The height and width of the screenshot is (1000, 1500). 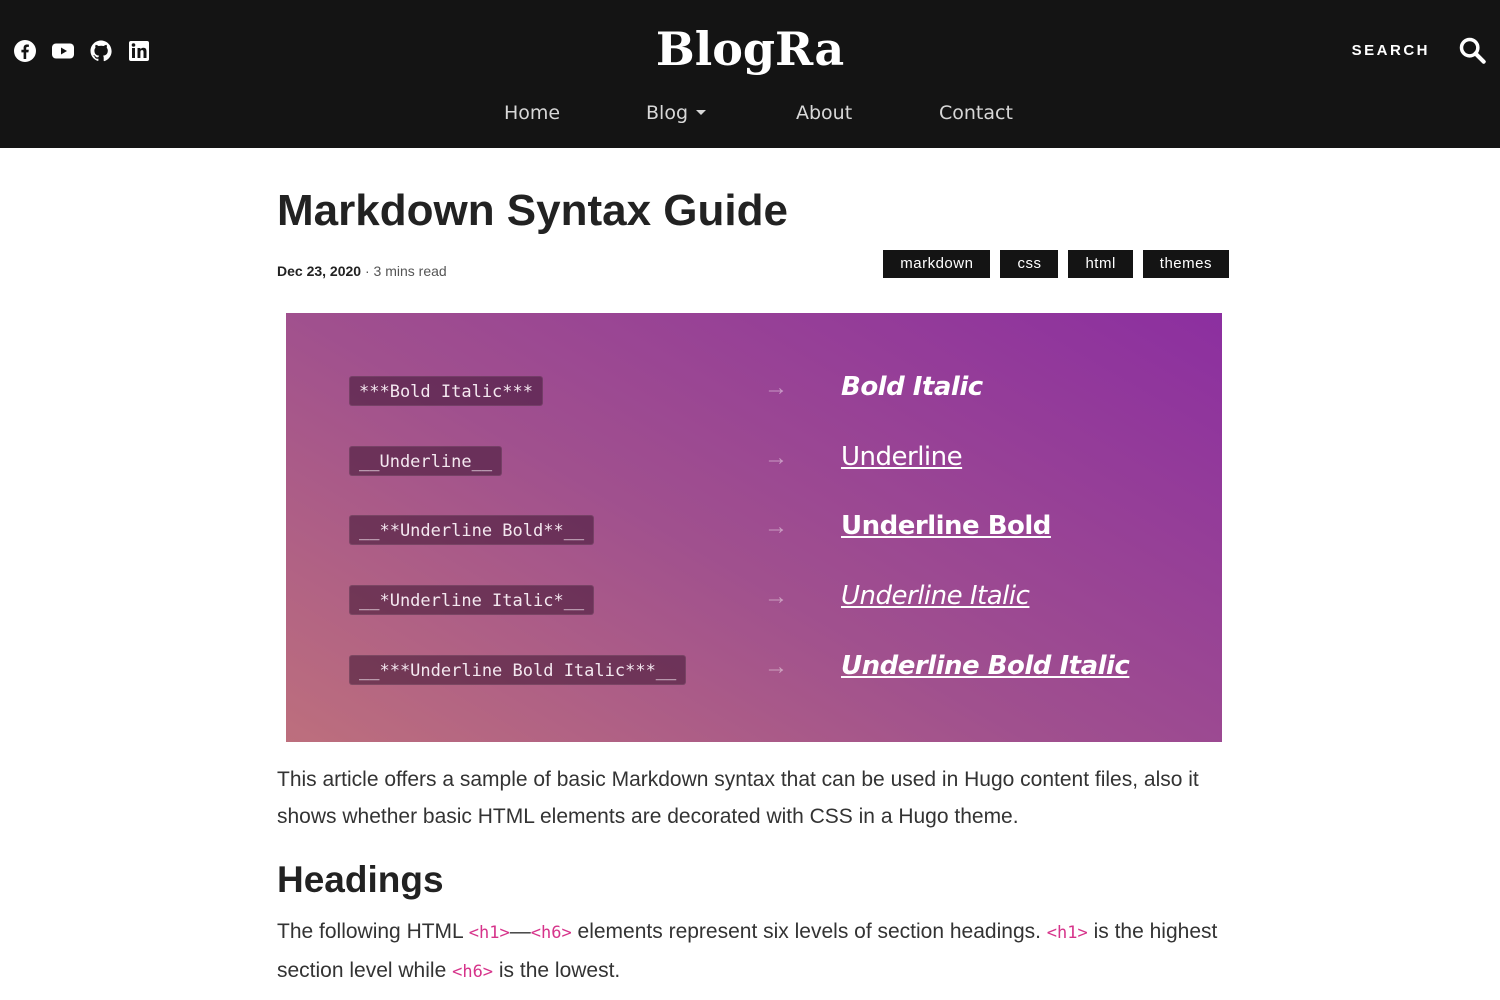 What do you see at coordinates (360, 879) in the screenshot?
I see `section-heading-headings: Headings` at bounding box center [360, 879].